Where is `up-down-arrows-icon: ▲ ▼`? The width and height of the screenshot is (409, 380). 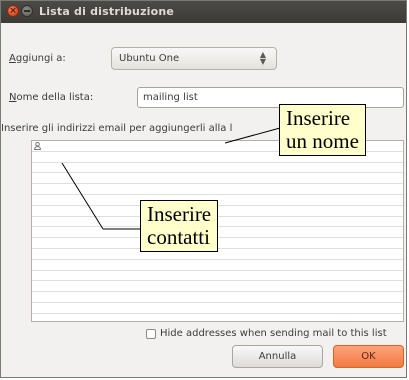
up-down-arrows-icon: ▲ ▼ is located at coordinates (262, 58).